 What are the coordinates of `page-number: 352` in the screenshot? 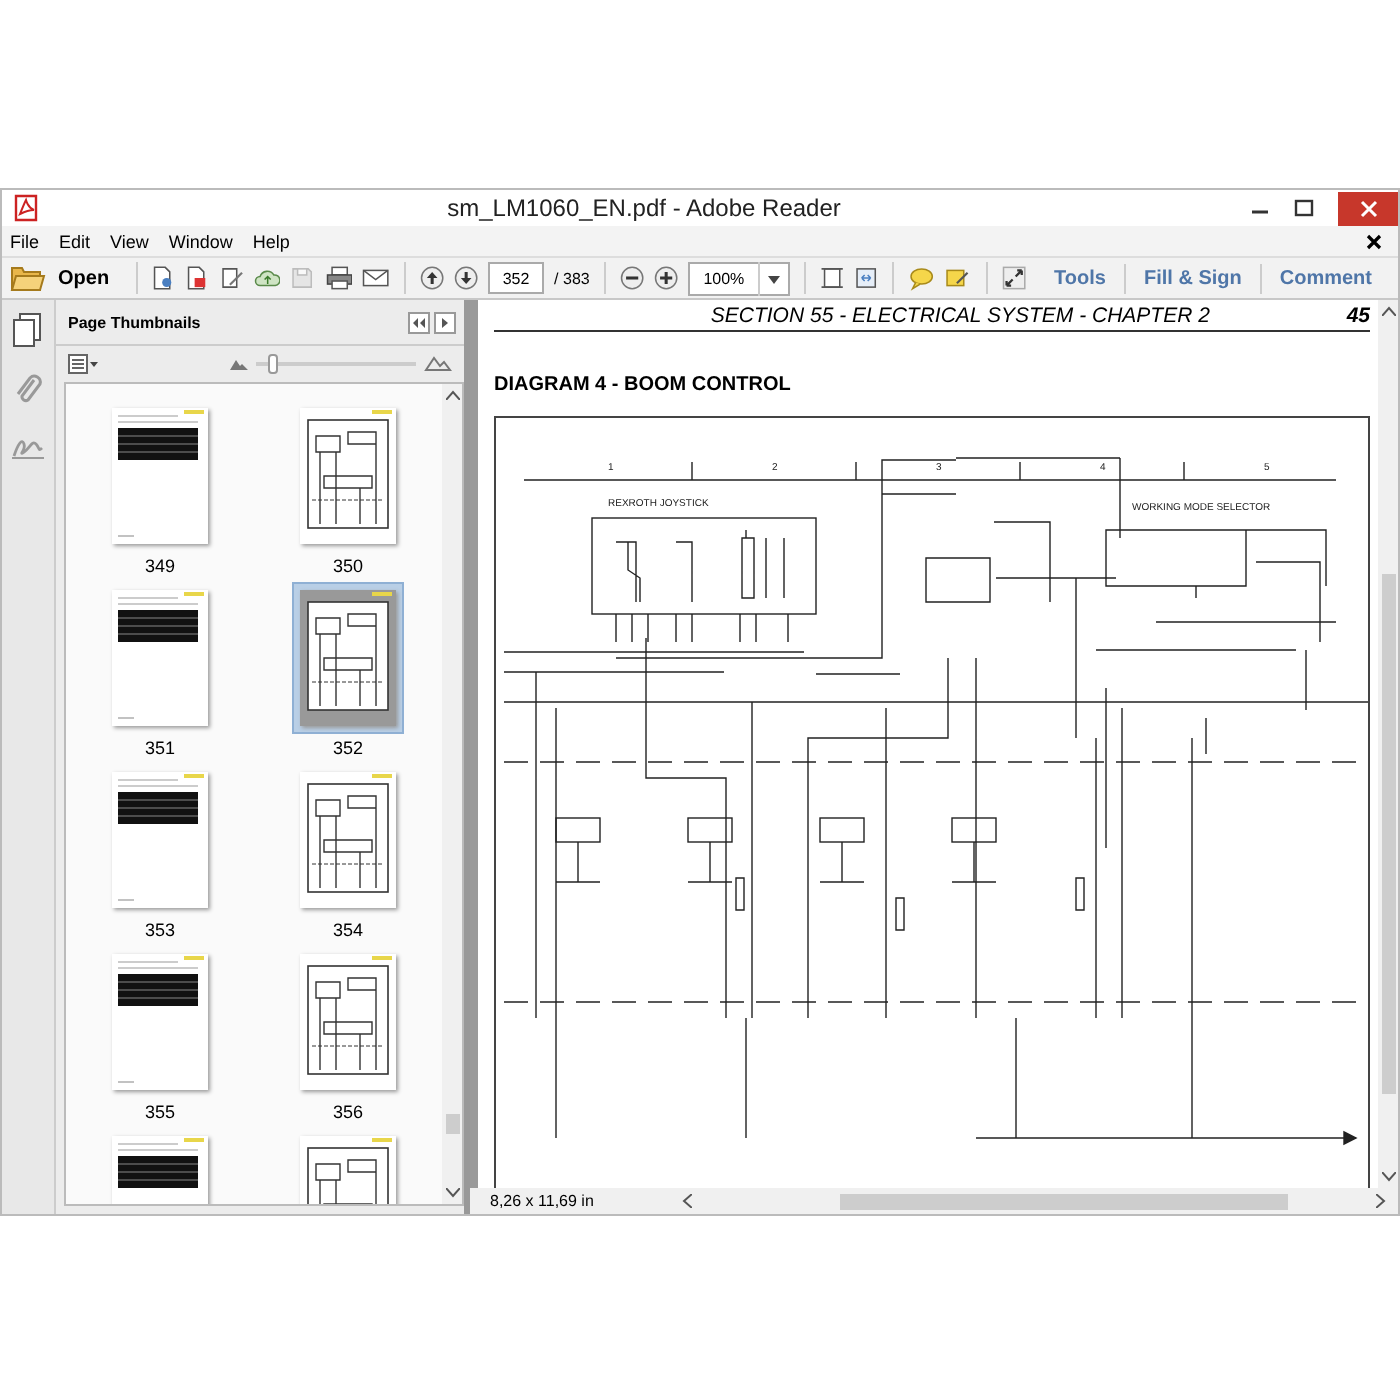 It's located at (348, 748).